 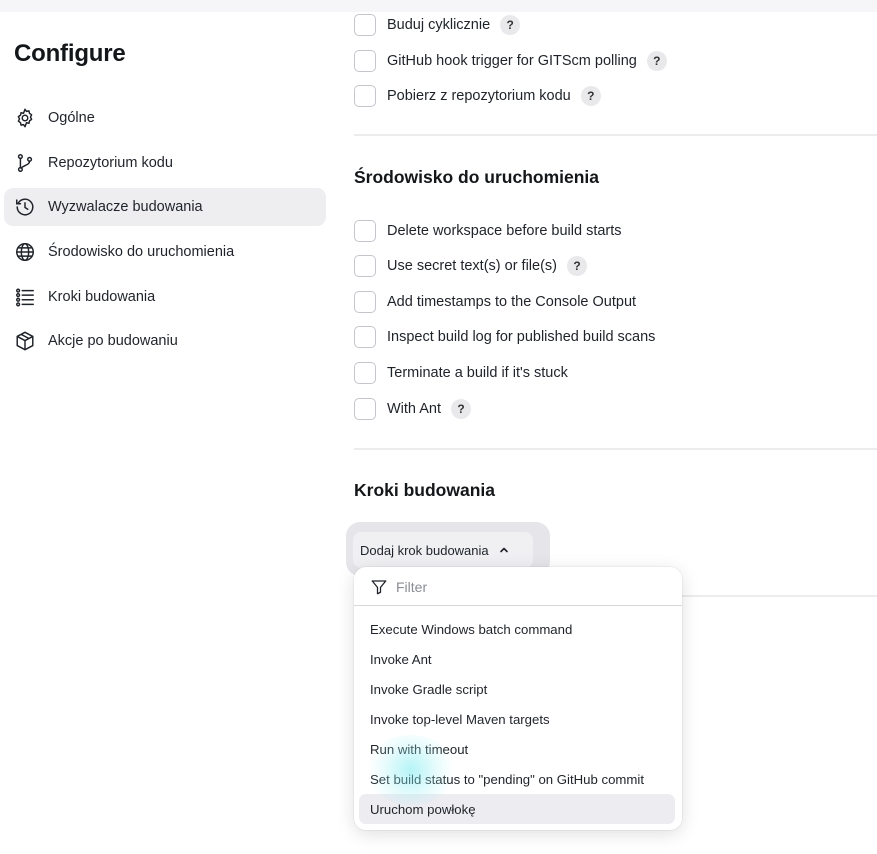 What do you see at coordinates (477, 177) in the screenshot?
I see `section-title-environment: Środowisko do uruchomienia` at bounding box center [477, 177].